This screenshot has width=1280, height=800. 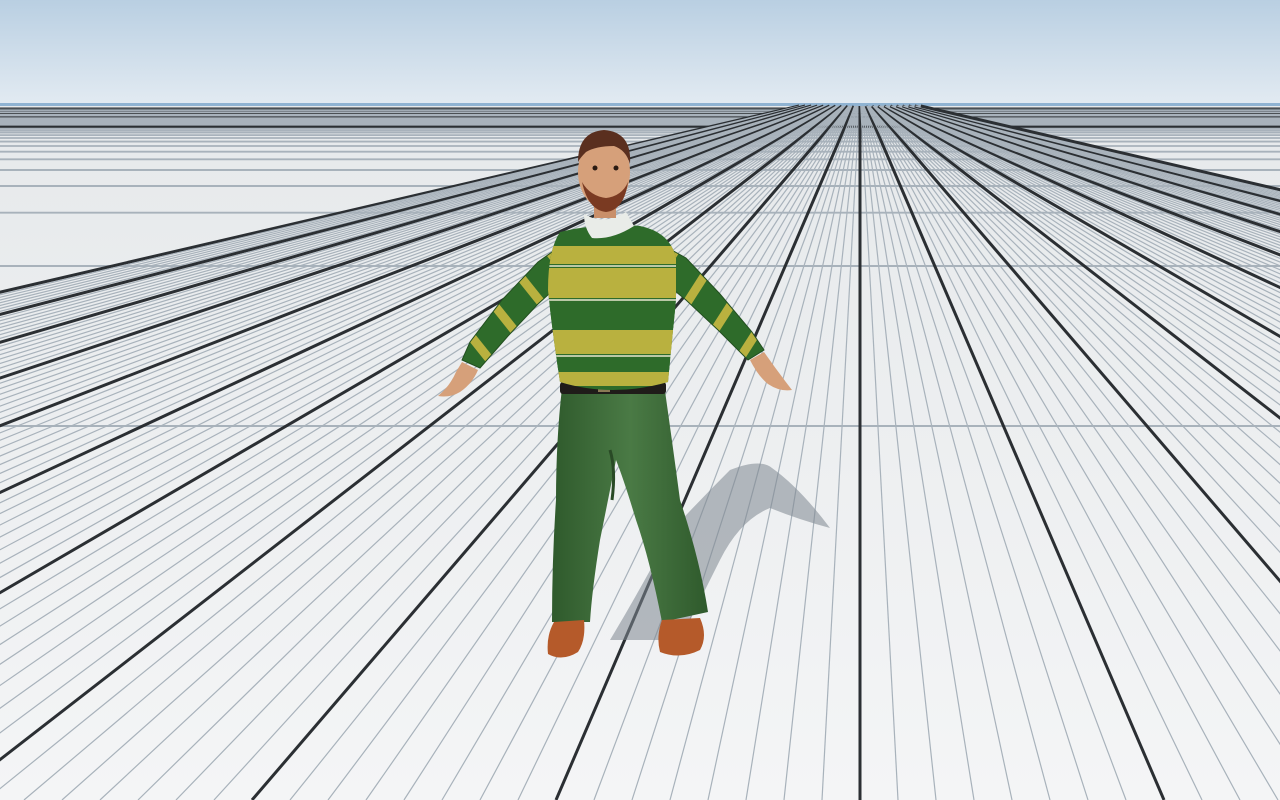 What do you see at coordinates (612, 307) in the screenshot?
I see `character-shirt` at bounding box center [612, 307].